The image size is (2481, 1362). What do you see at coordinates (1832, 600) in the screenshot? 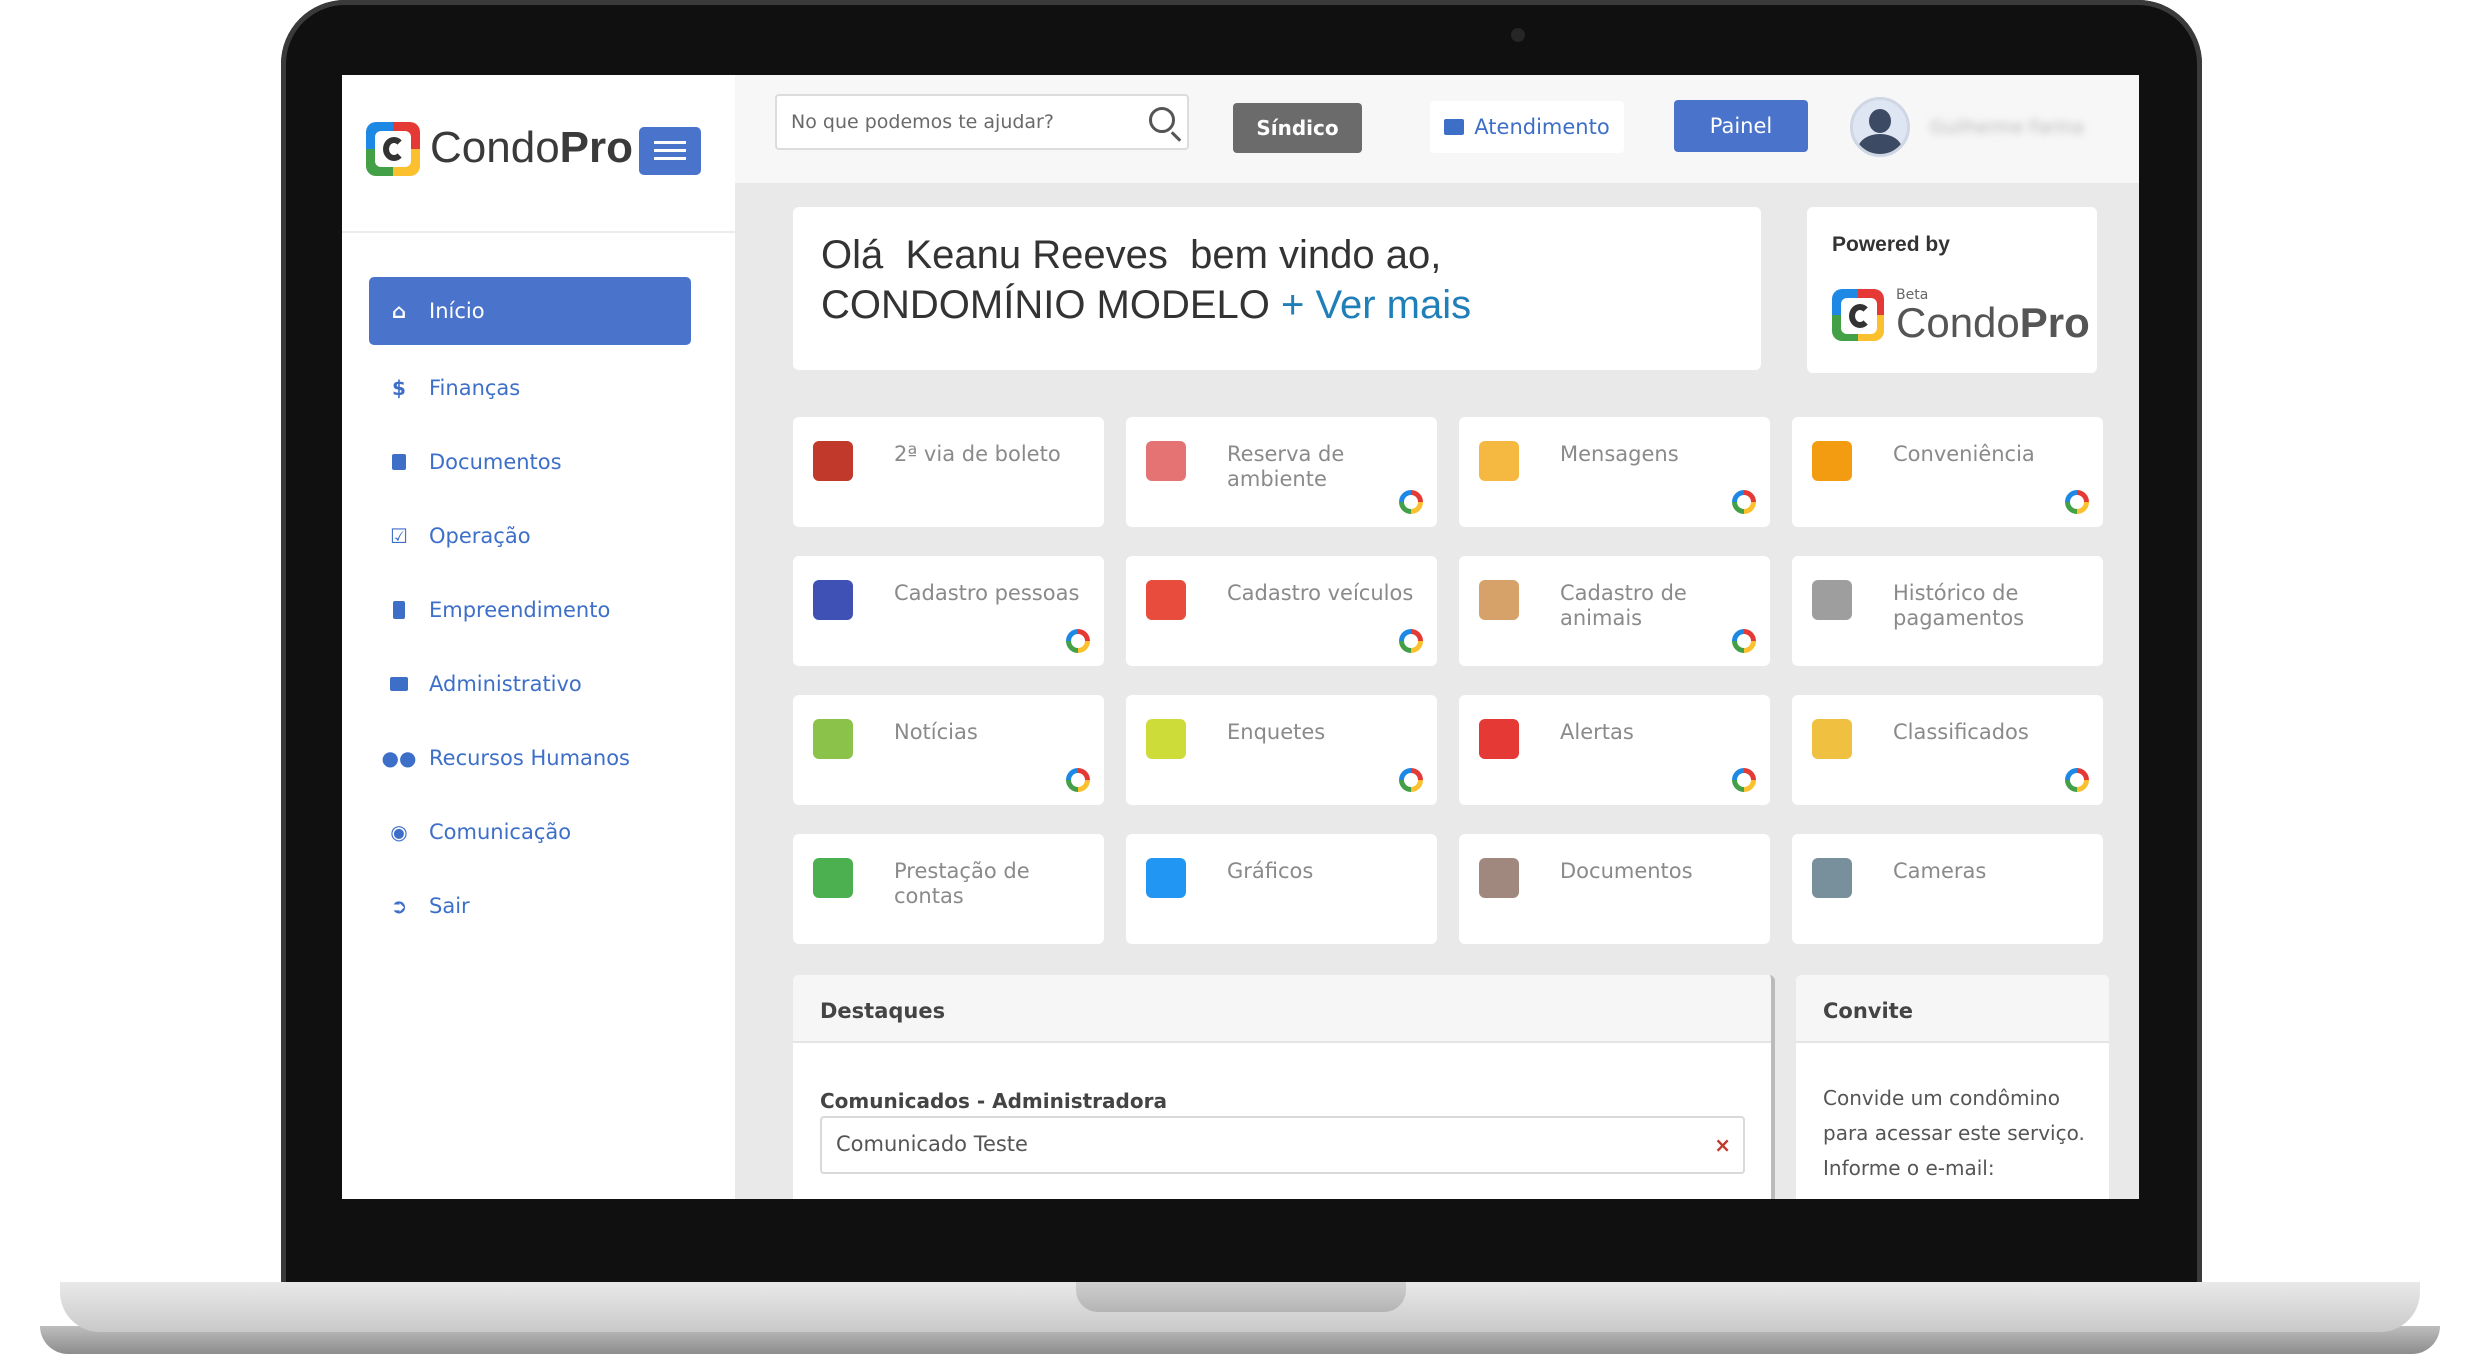
I see `receipt-icon` at bounding box center [1832, 600].